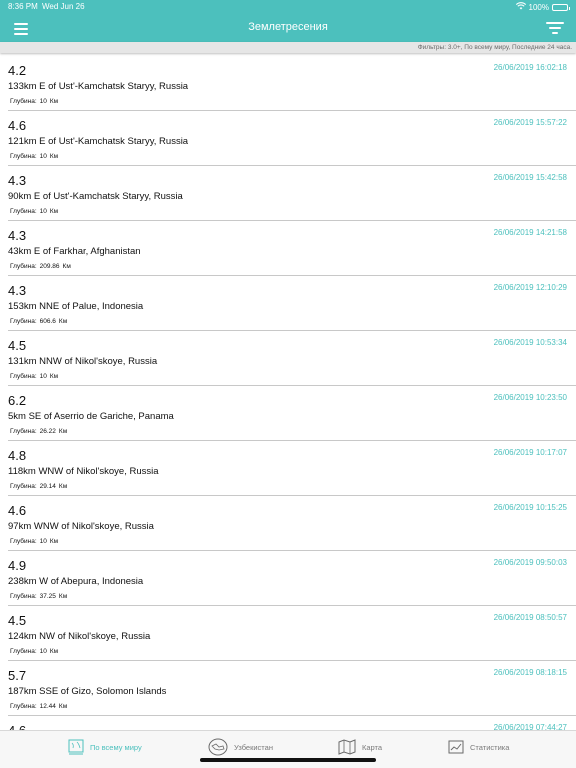 This screenshot has height=768, width=576. Describe the element at coordinates (530, 672) in the screenshot. I see `event-time: 26/06/2019 08:18:15` at that location.